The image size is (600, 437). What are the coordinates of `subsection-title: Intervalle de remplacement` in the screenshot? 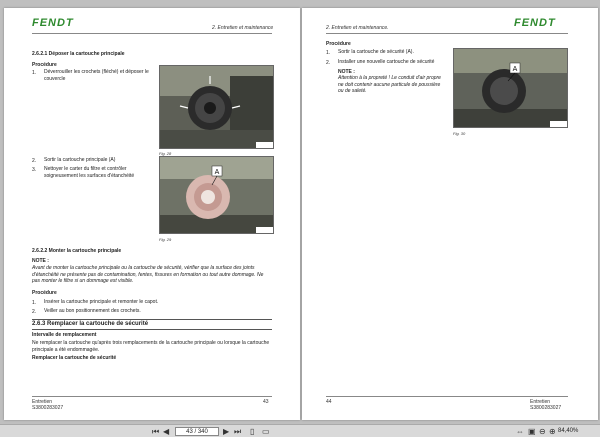 It's located at (64, 335).